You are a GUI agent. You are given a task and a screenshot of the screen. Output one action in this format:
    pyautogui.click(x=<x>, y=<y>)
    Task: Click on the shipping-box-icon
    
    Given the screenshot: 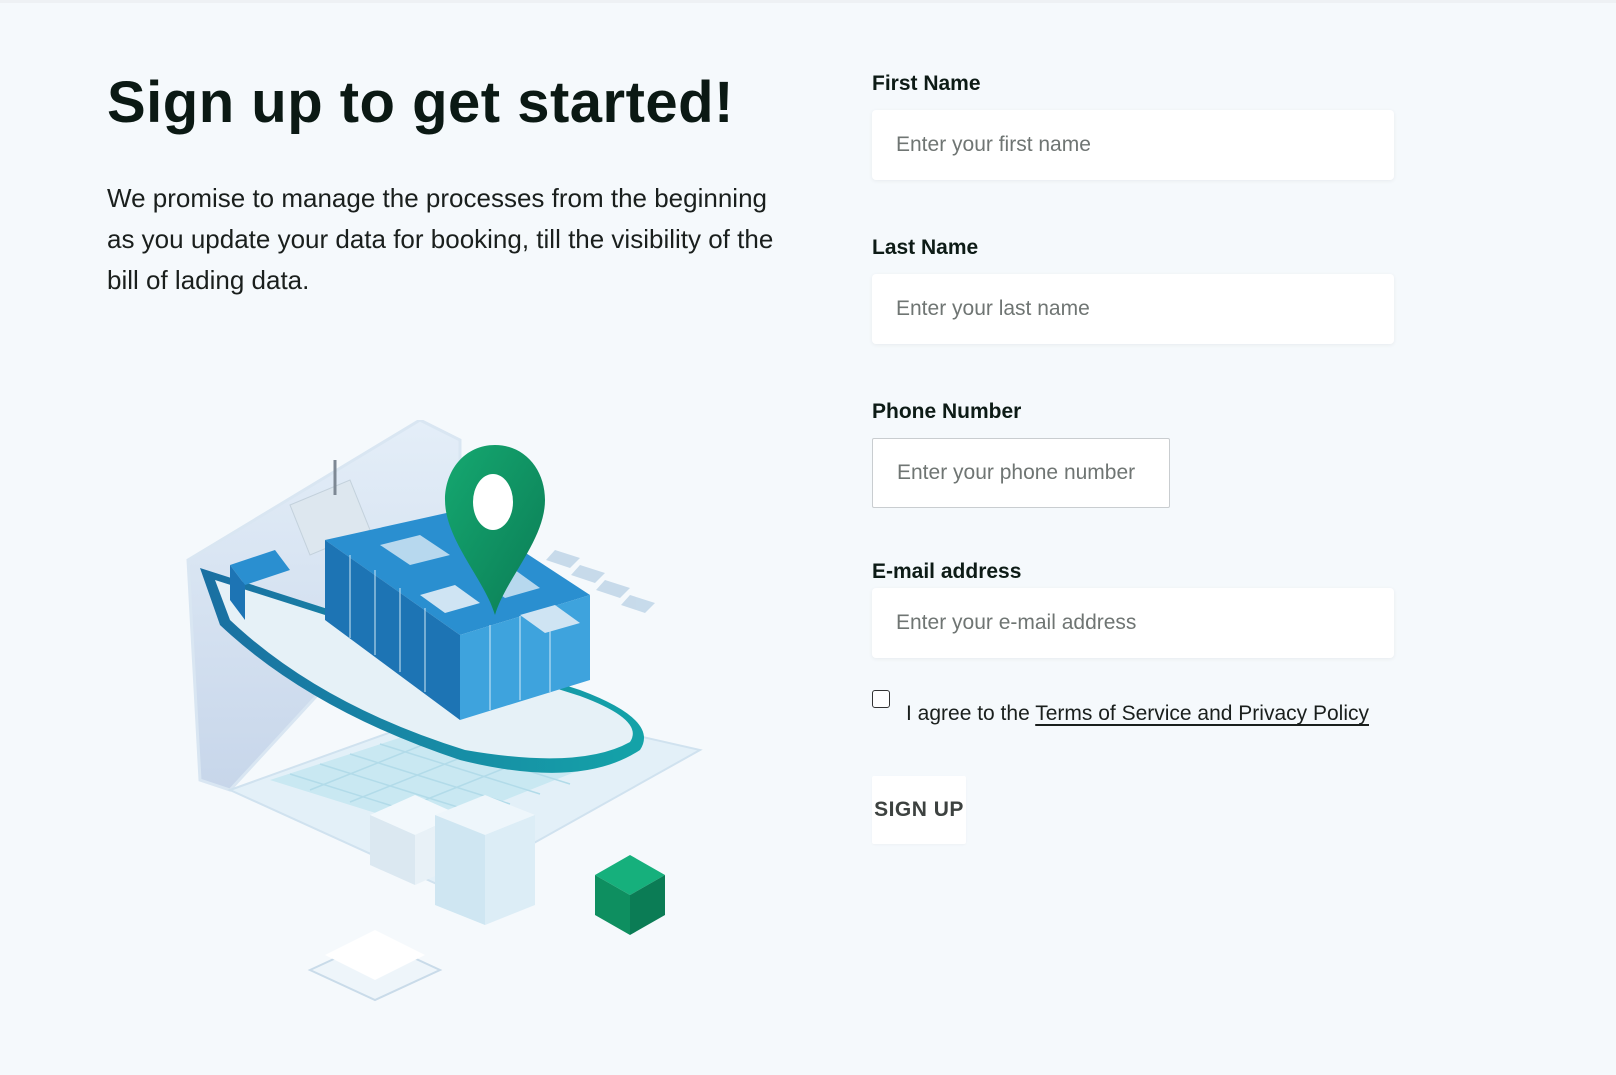 What is the action you would take?
    pyautogui.click(x=452, y=860)
    